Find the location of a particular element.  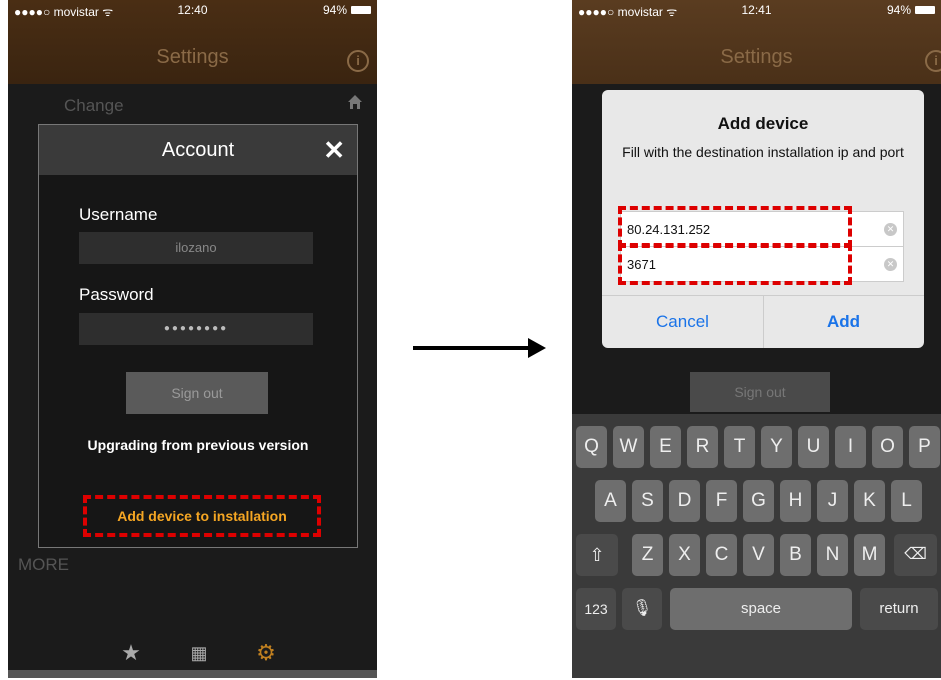

key-g: G is located at coordinates (758, 501).